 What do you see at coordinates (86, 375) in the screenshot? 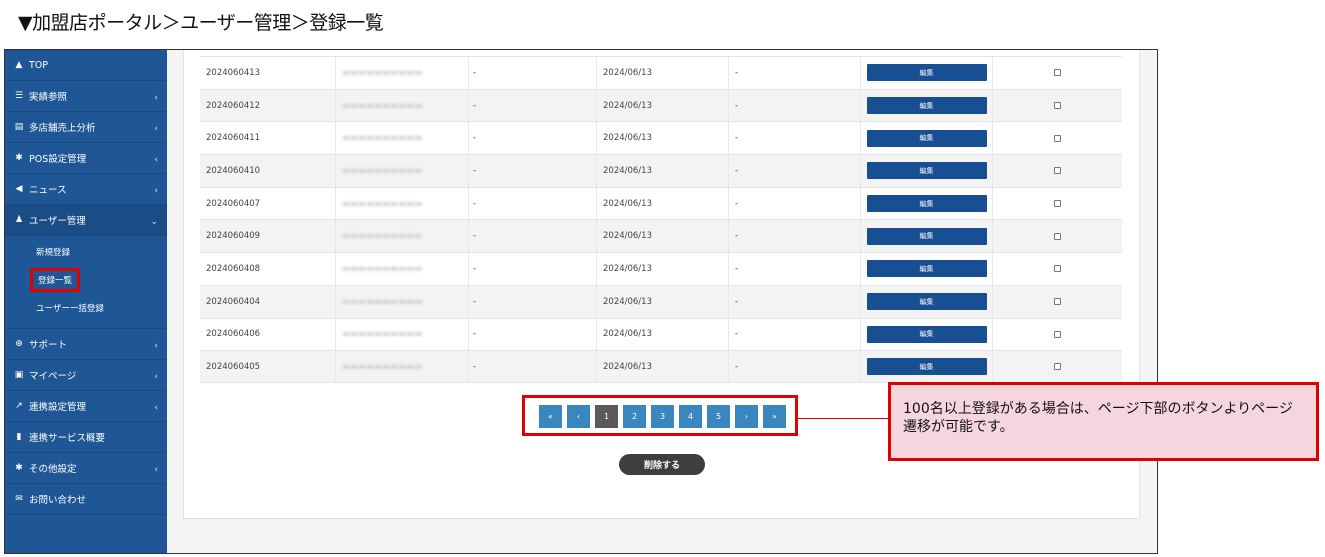
I see `sidebar-item: ▣ マイページ ‹` at bounding box center [86, 375].